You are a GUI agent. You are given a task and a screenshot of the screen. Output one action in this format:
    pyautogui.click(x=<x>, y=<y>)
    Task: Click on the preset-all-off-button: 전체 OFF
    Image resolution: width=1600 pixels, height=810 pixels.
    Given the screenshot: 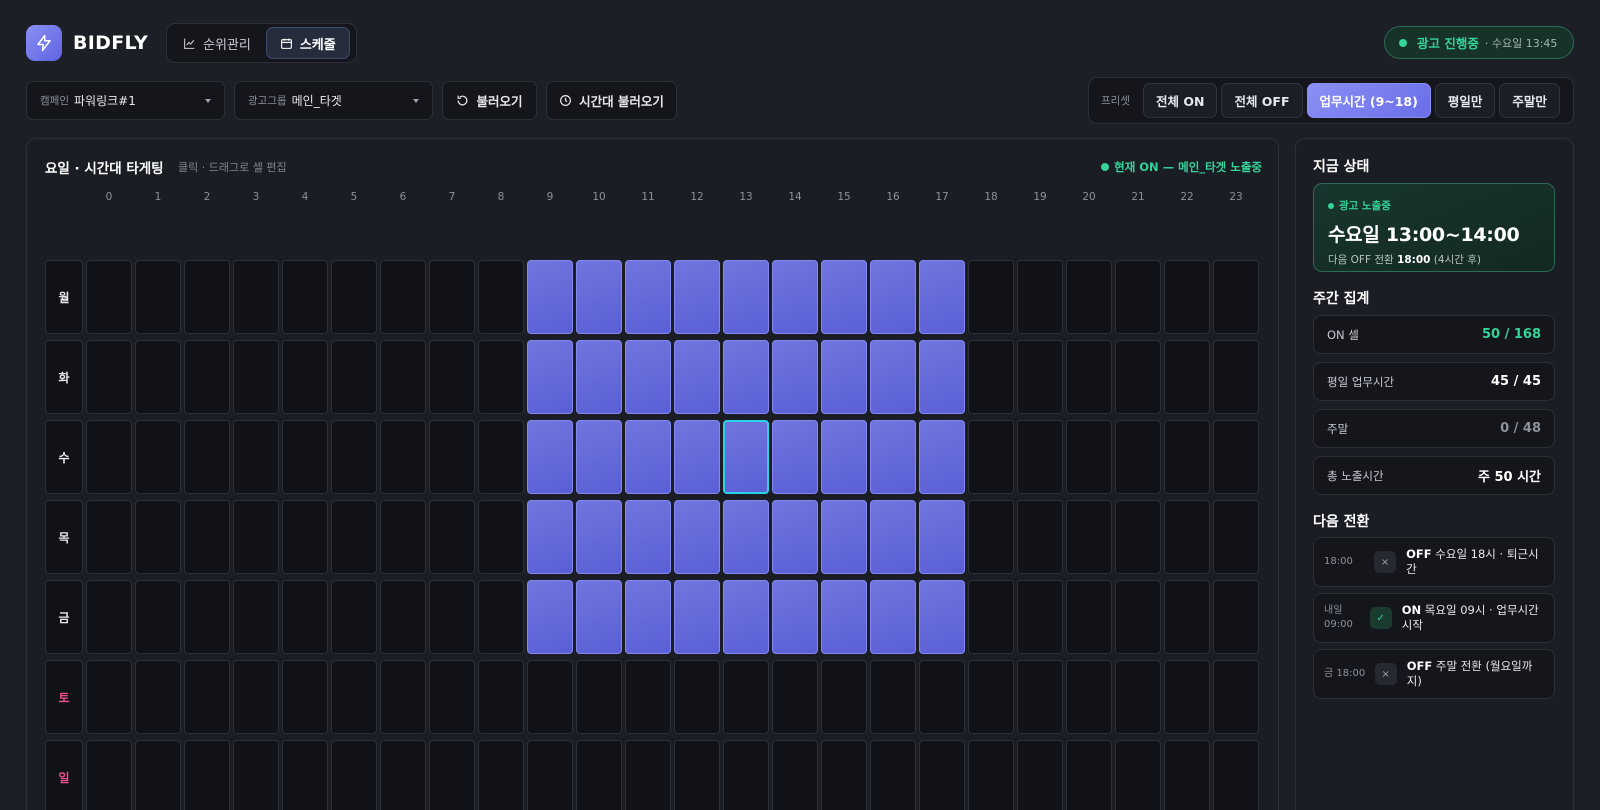 What is the action you would take?
    pyautogui.click(x=1262, y=100)
    